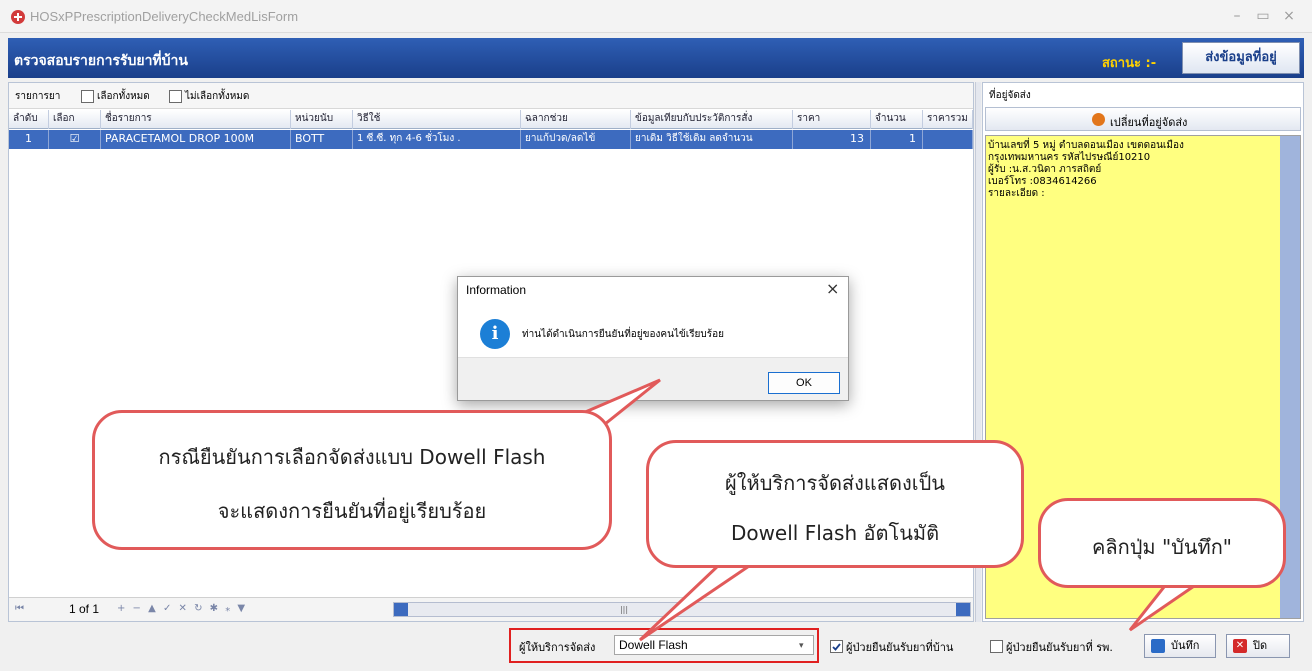  What do you see at coordinates (835, 533) in the screenshot?
I see `middle-callout-line2: Dowell Flash อัตโนมัติ` at bounding box center [835, 533].